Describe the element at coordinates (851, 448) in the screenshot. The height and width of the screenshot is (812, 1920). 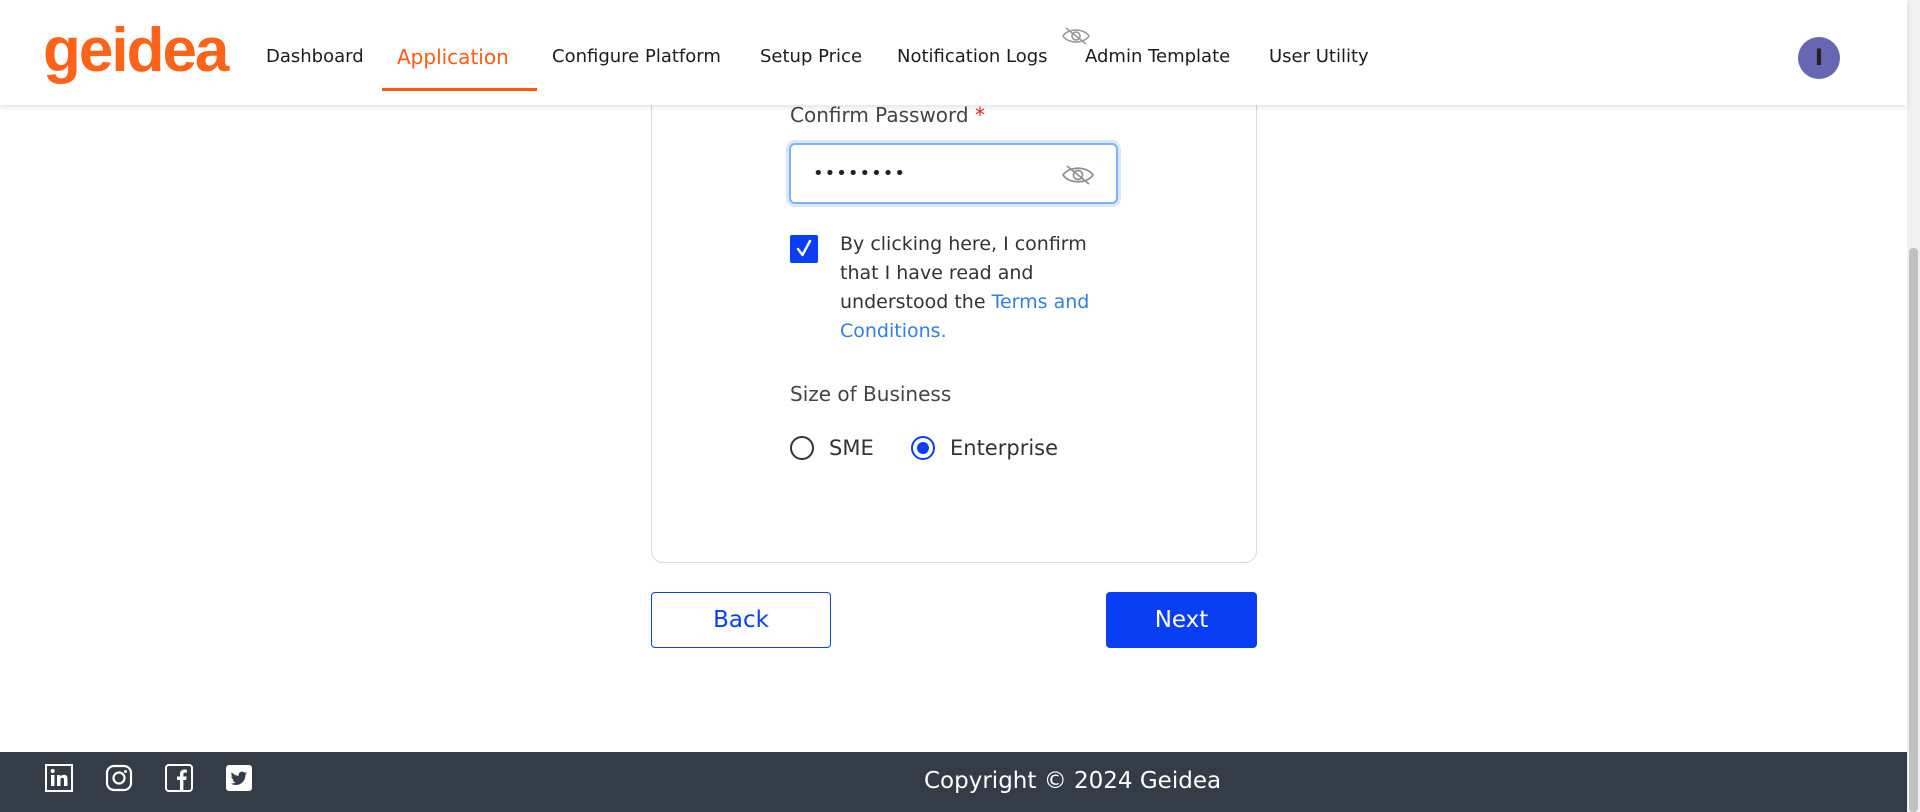
I see `radio-sme-label: SME` at that location.